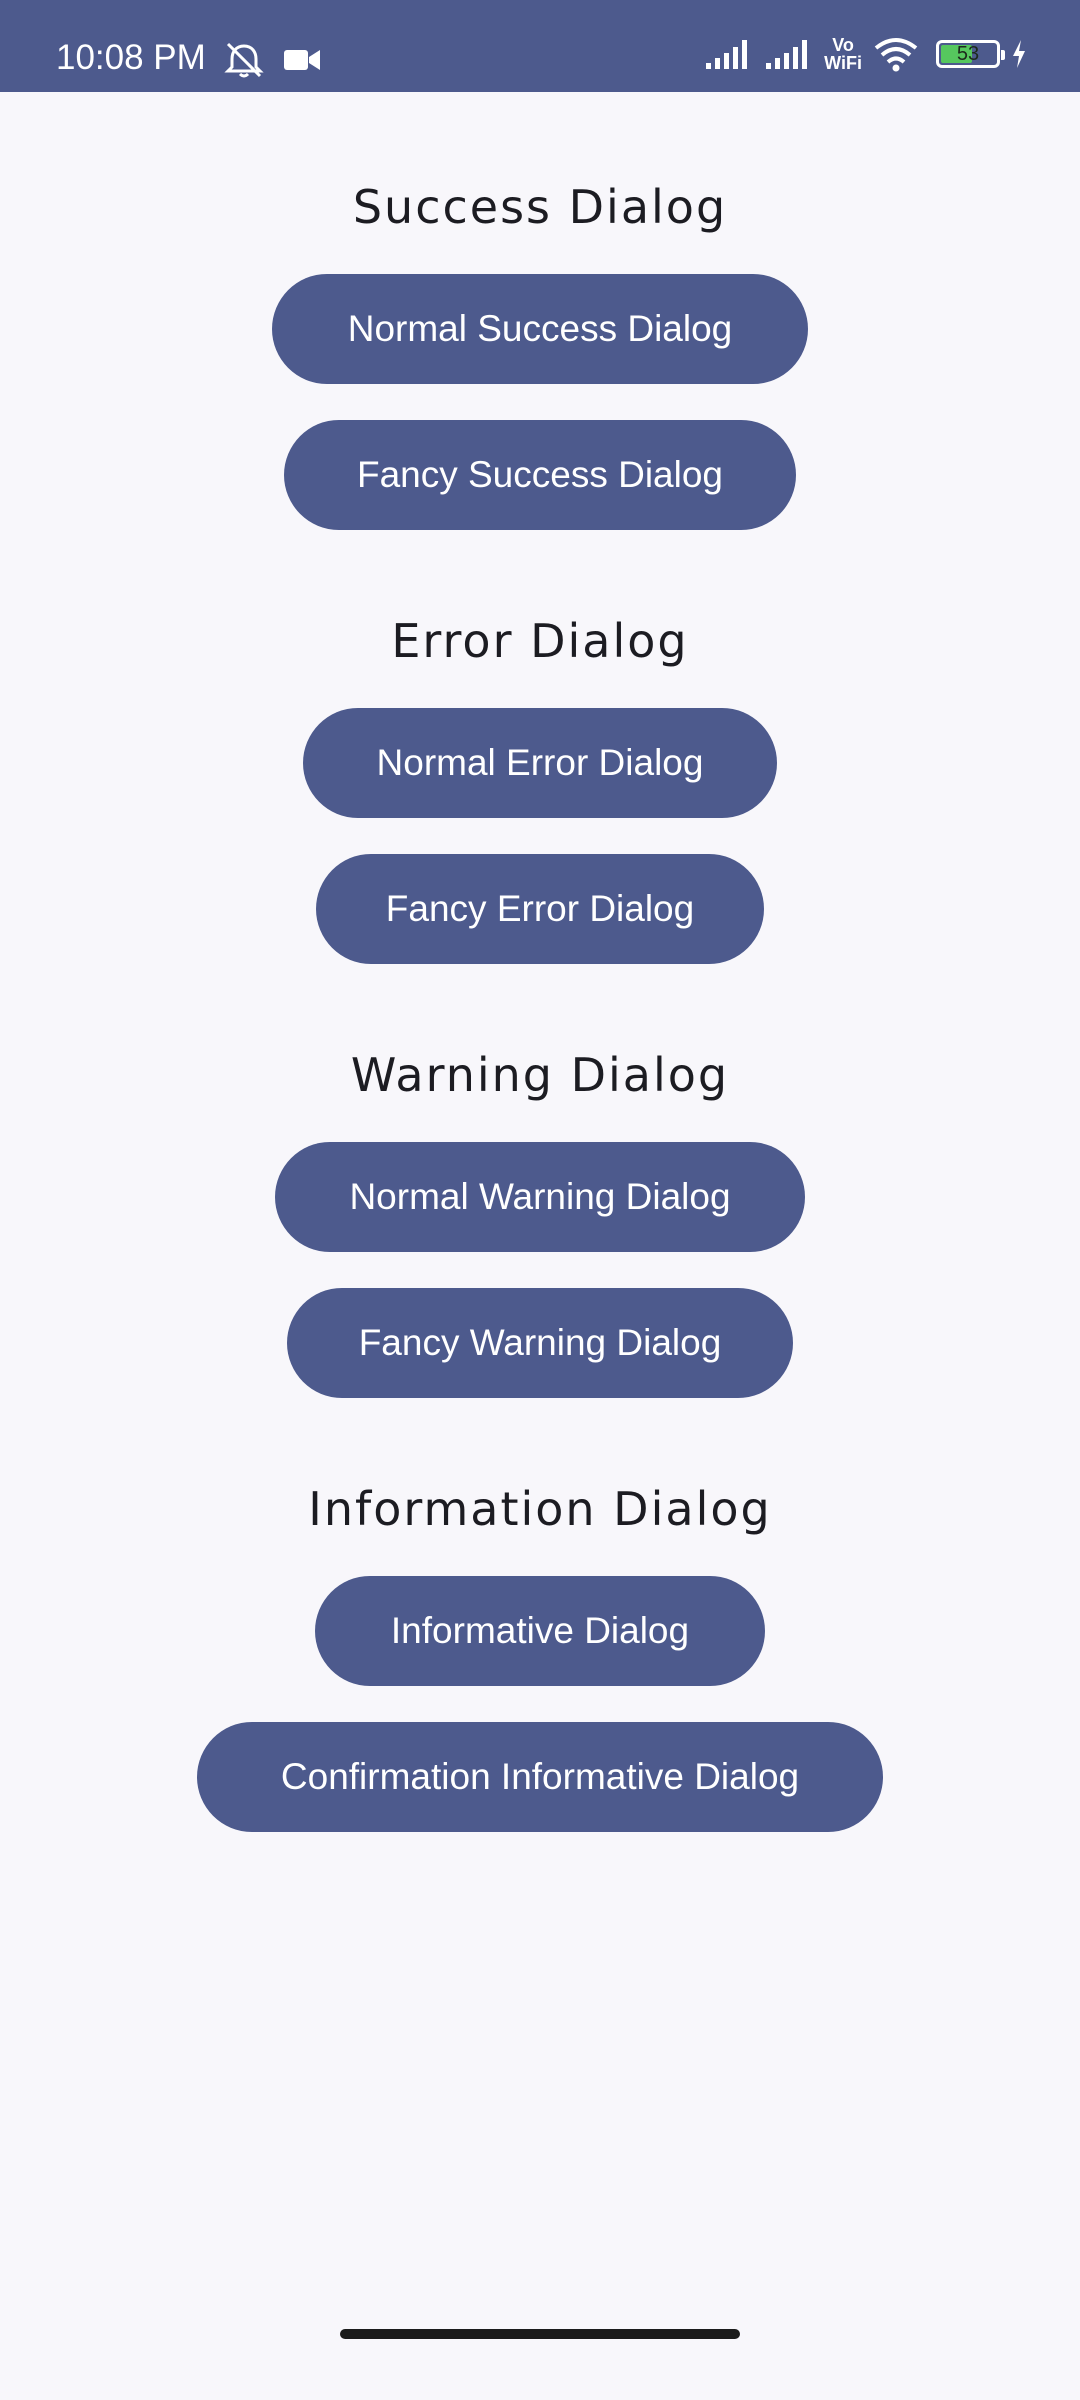  I want to click on informative-dialog-button: Informative Dialog, so click(540, 1631).